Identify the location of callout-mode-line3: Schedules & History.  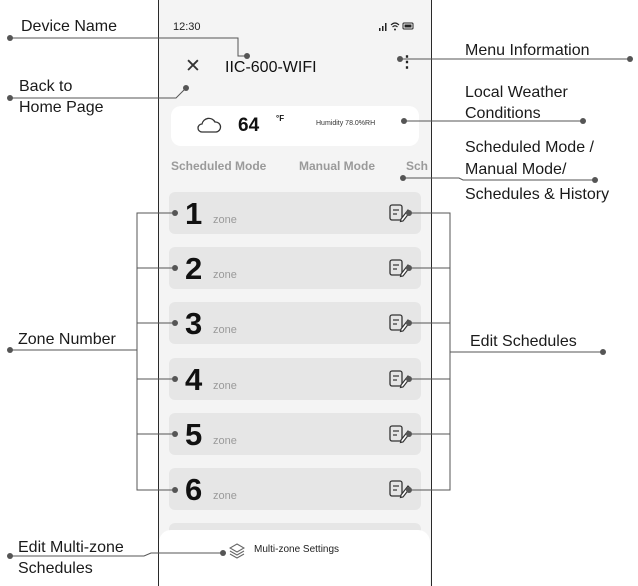
(537, 194).